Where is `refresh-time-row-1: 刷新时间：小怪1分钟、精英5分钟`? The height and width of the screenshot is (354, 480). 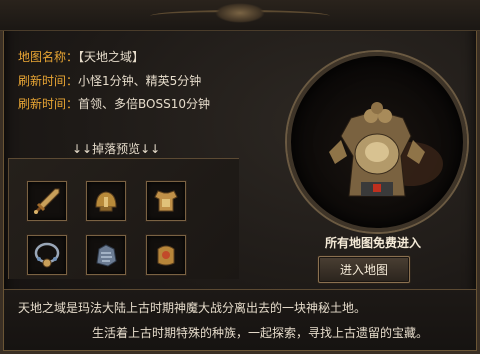 refresh-time-row-1: 刷新时间：小怪1分钟、精英5分钟 is located at coordinates (109, 80).